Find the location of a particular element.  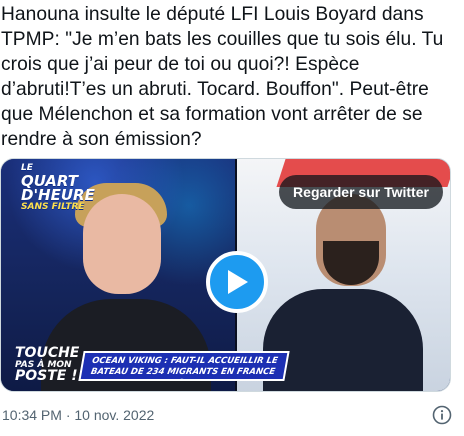

host-right-body is located at coordinates (343, 340).